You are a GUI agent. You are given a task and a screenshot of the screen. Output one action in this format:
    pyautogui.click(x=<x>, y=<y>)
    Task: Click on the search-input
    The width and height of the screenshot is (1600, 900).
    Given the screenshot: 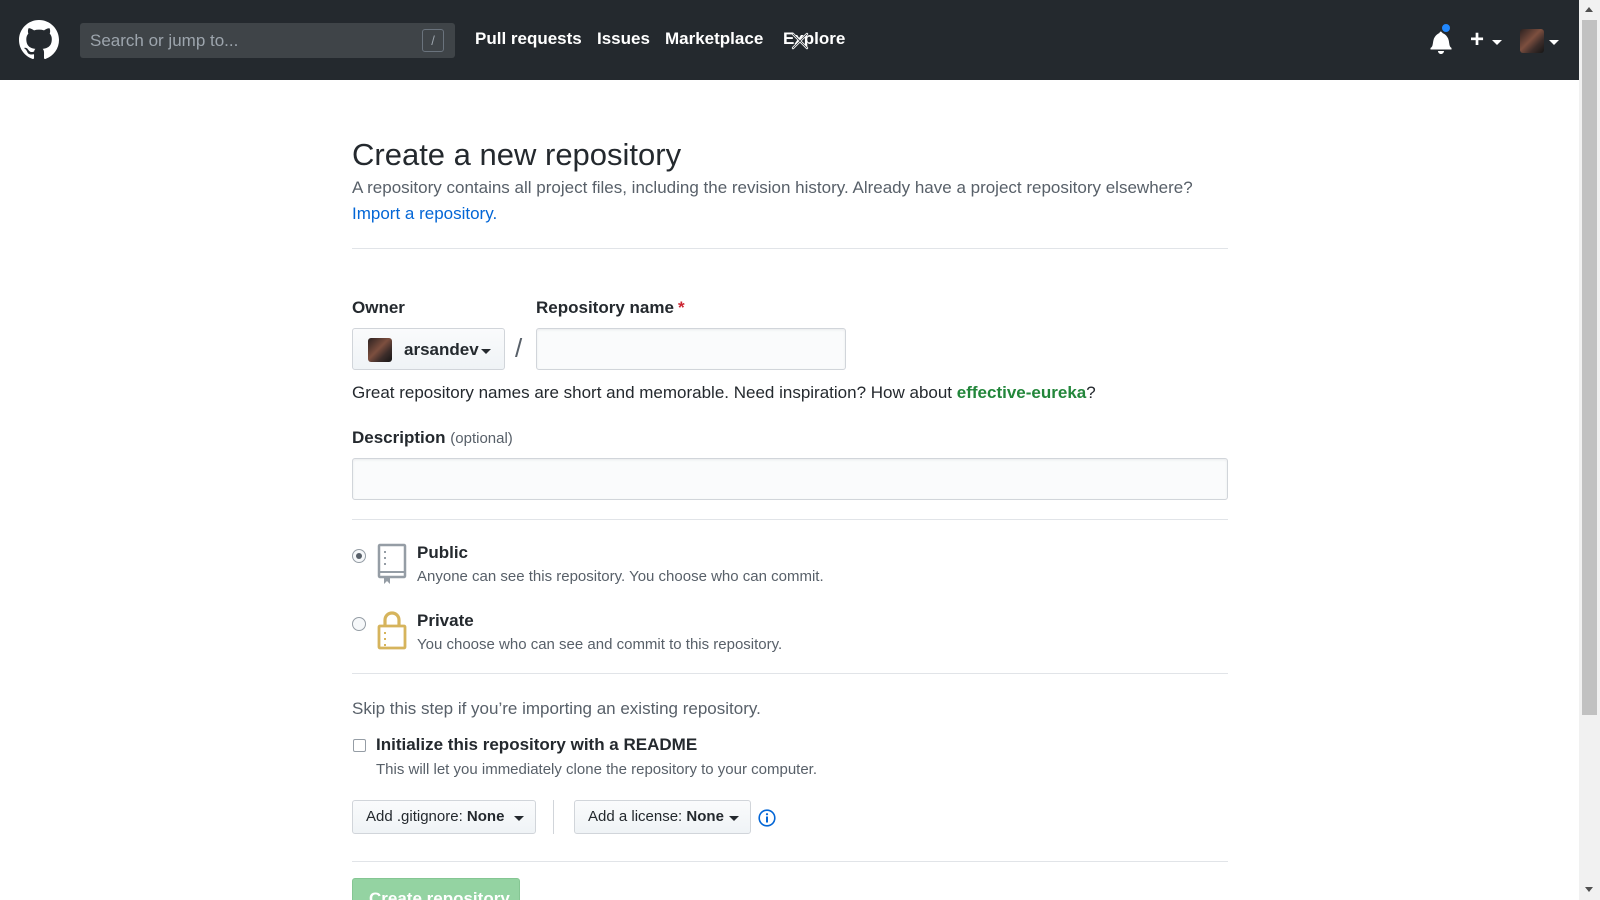 What is the action you would take?
    pyautogui.click(x=267, y=40)
    